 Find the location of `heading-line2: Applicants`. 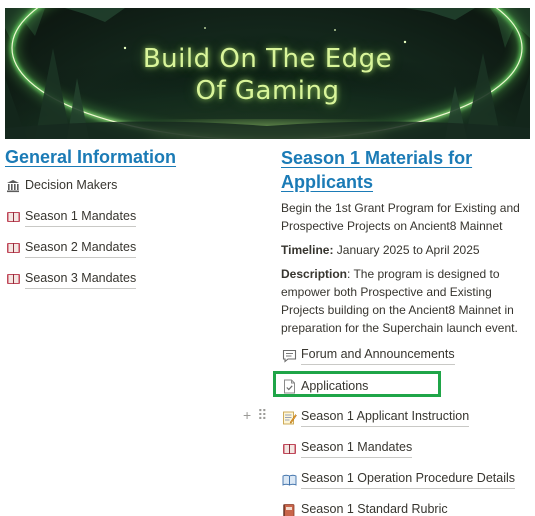

heading-line2: Applicants is located at coordinates (327, 182).